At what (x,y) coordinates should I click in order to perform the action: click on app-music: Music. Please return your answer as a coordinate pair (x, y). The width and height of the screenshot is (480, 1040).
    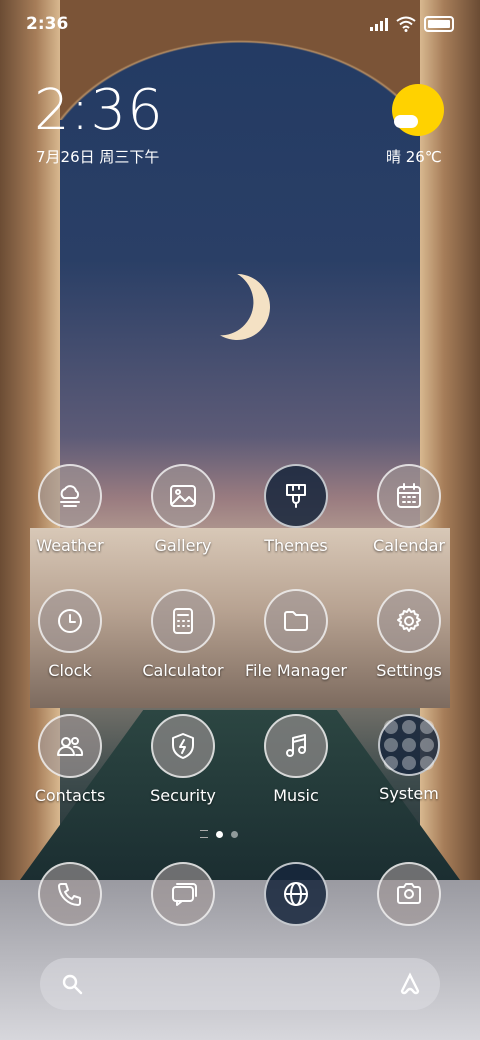
    Looking at the image, I should click on (296, 759).